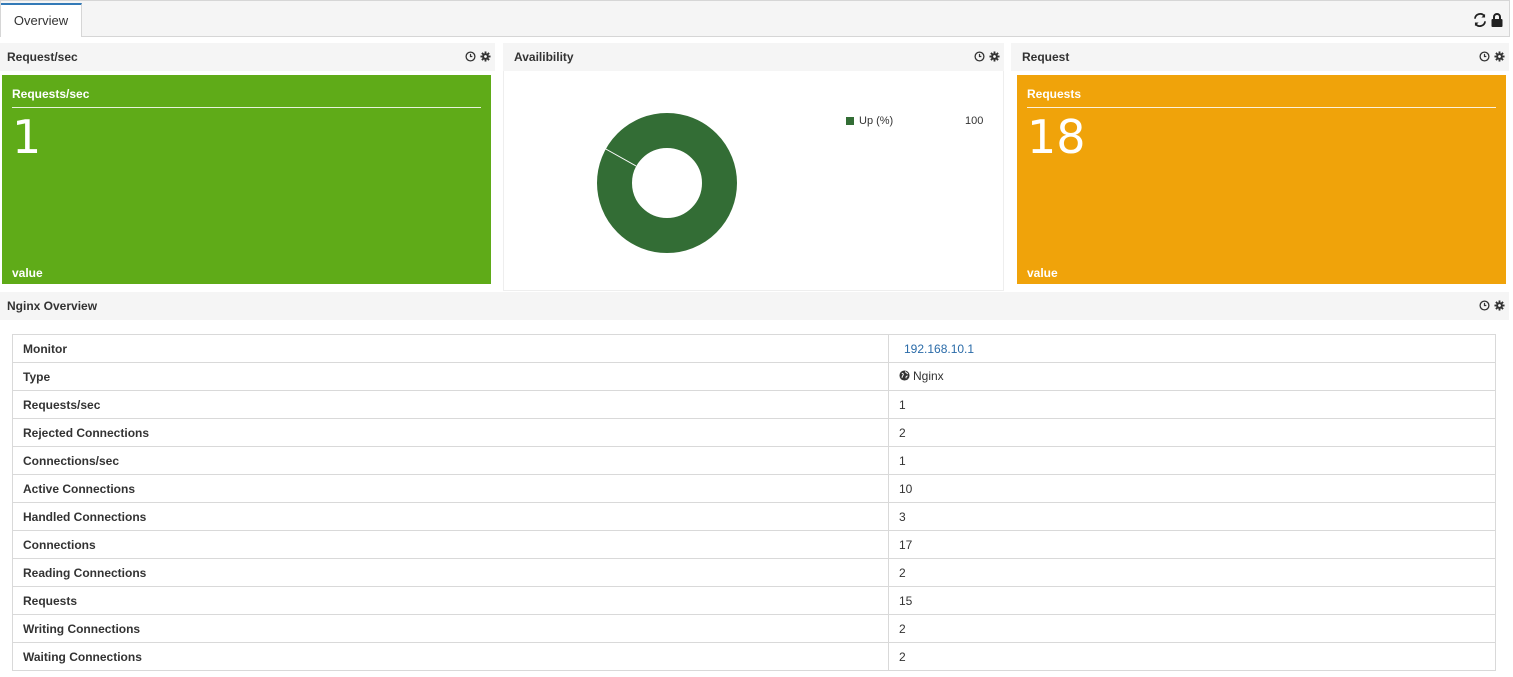  I want to click on type-value: Nginx, so click(928, 375).